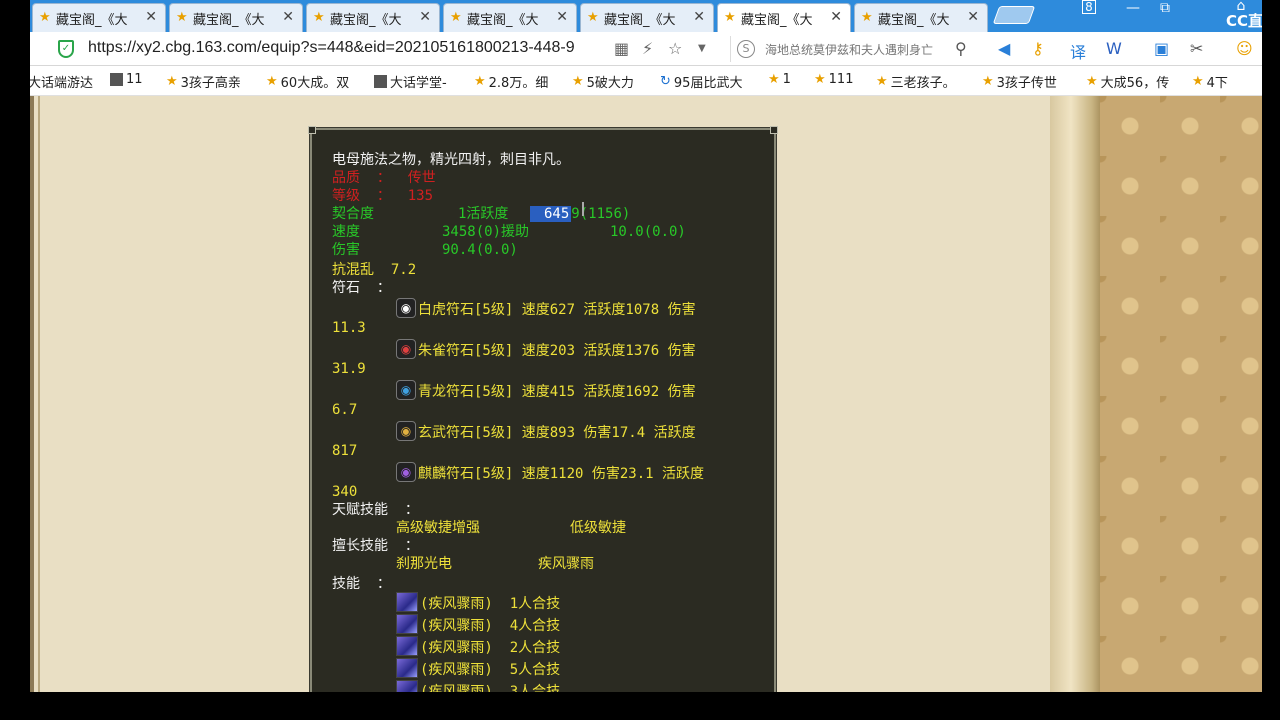 This screenshot has height=720, width=1280. I want to click on rune-text-wrap: 817, so click(345, 451).